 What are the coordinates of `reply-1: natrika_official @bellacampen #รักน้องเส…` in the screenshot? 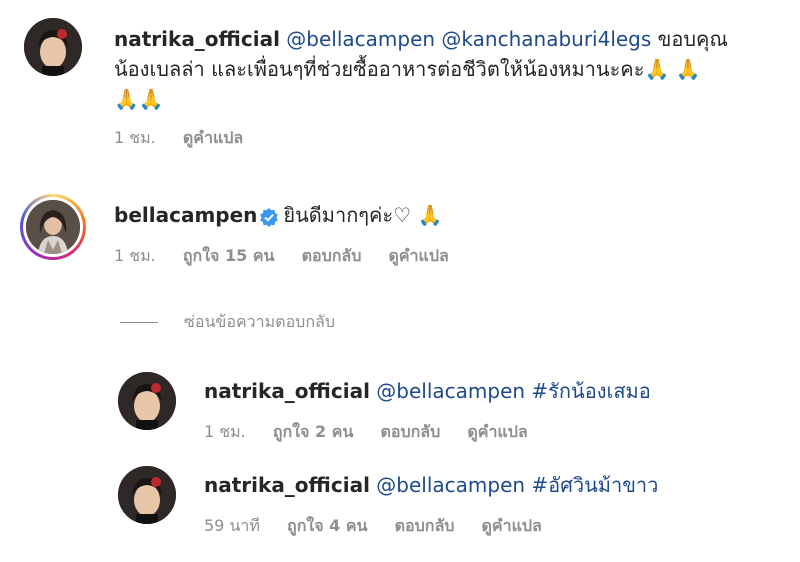 It's located at (427, 410).